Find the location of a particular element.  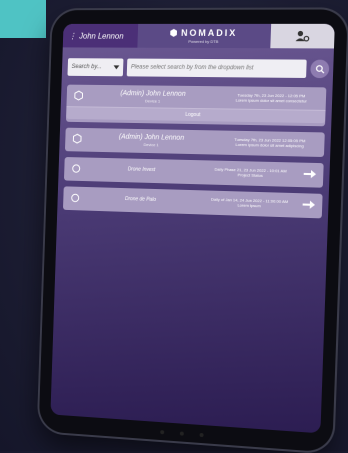

session-meta-line: Lorem ipsum dolor sit amet consectetur is located at coordinates (271, 100).